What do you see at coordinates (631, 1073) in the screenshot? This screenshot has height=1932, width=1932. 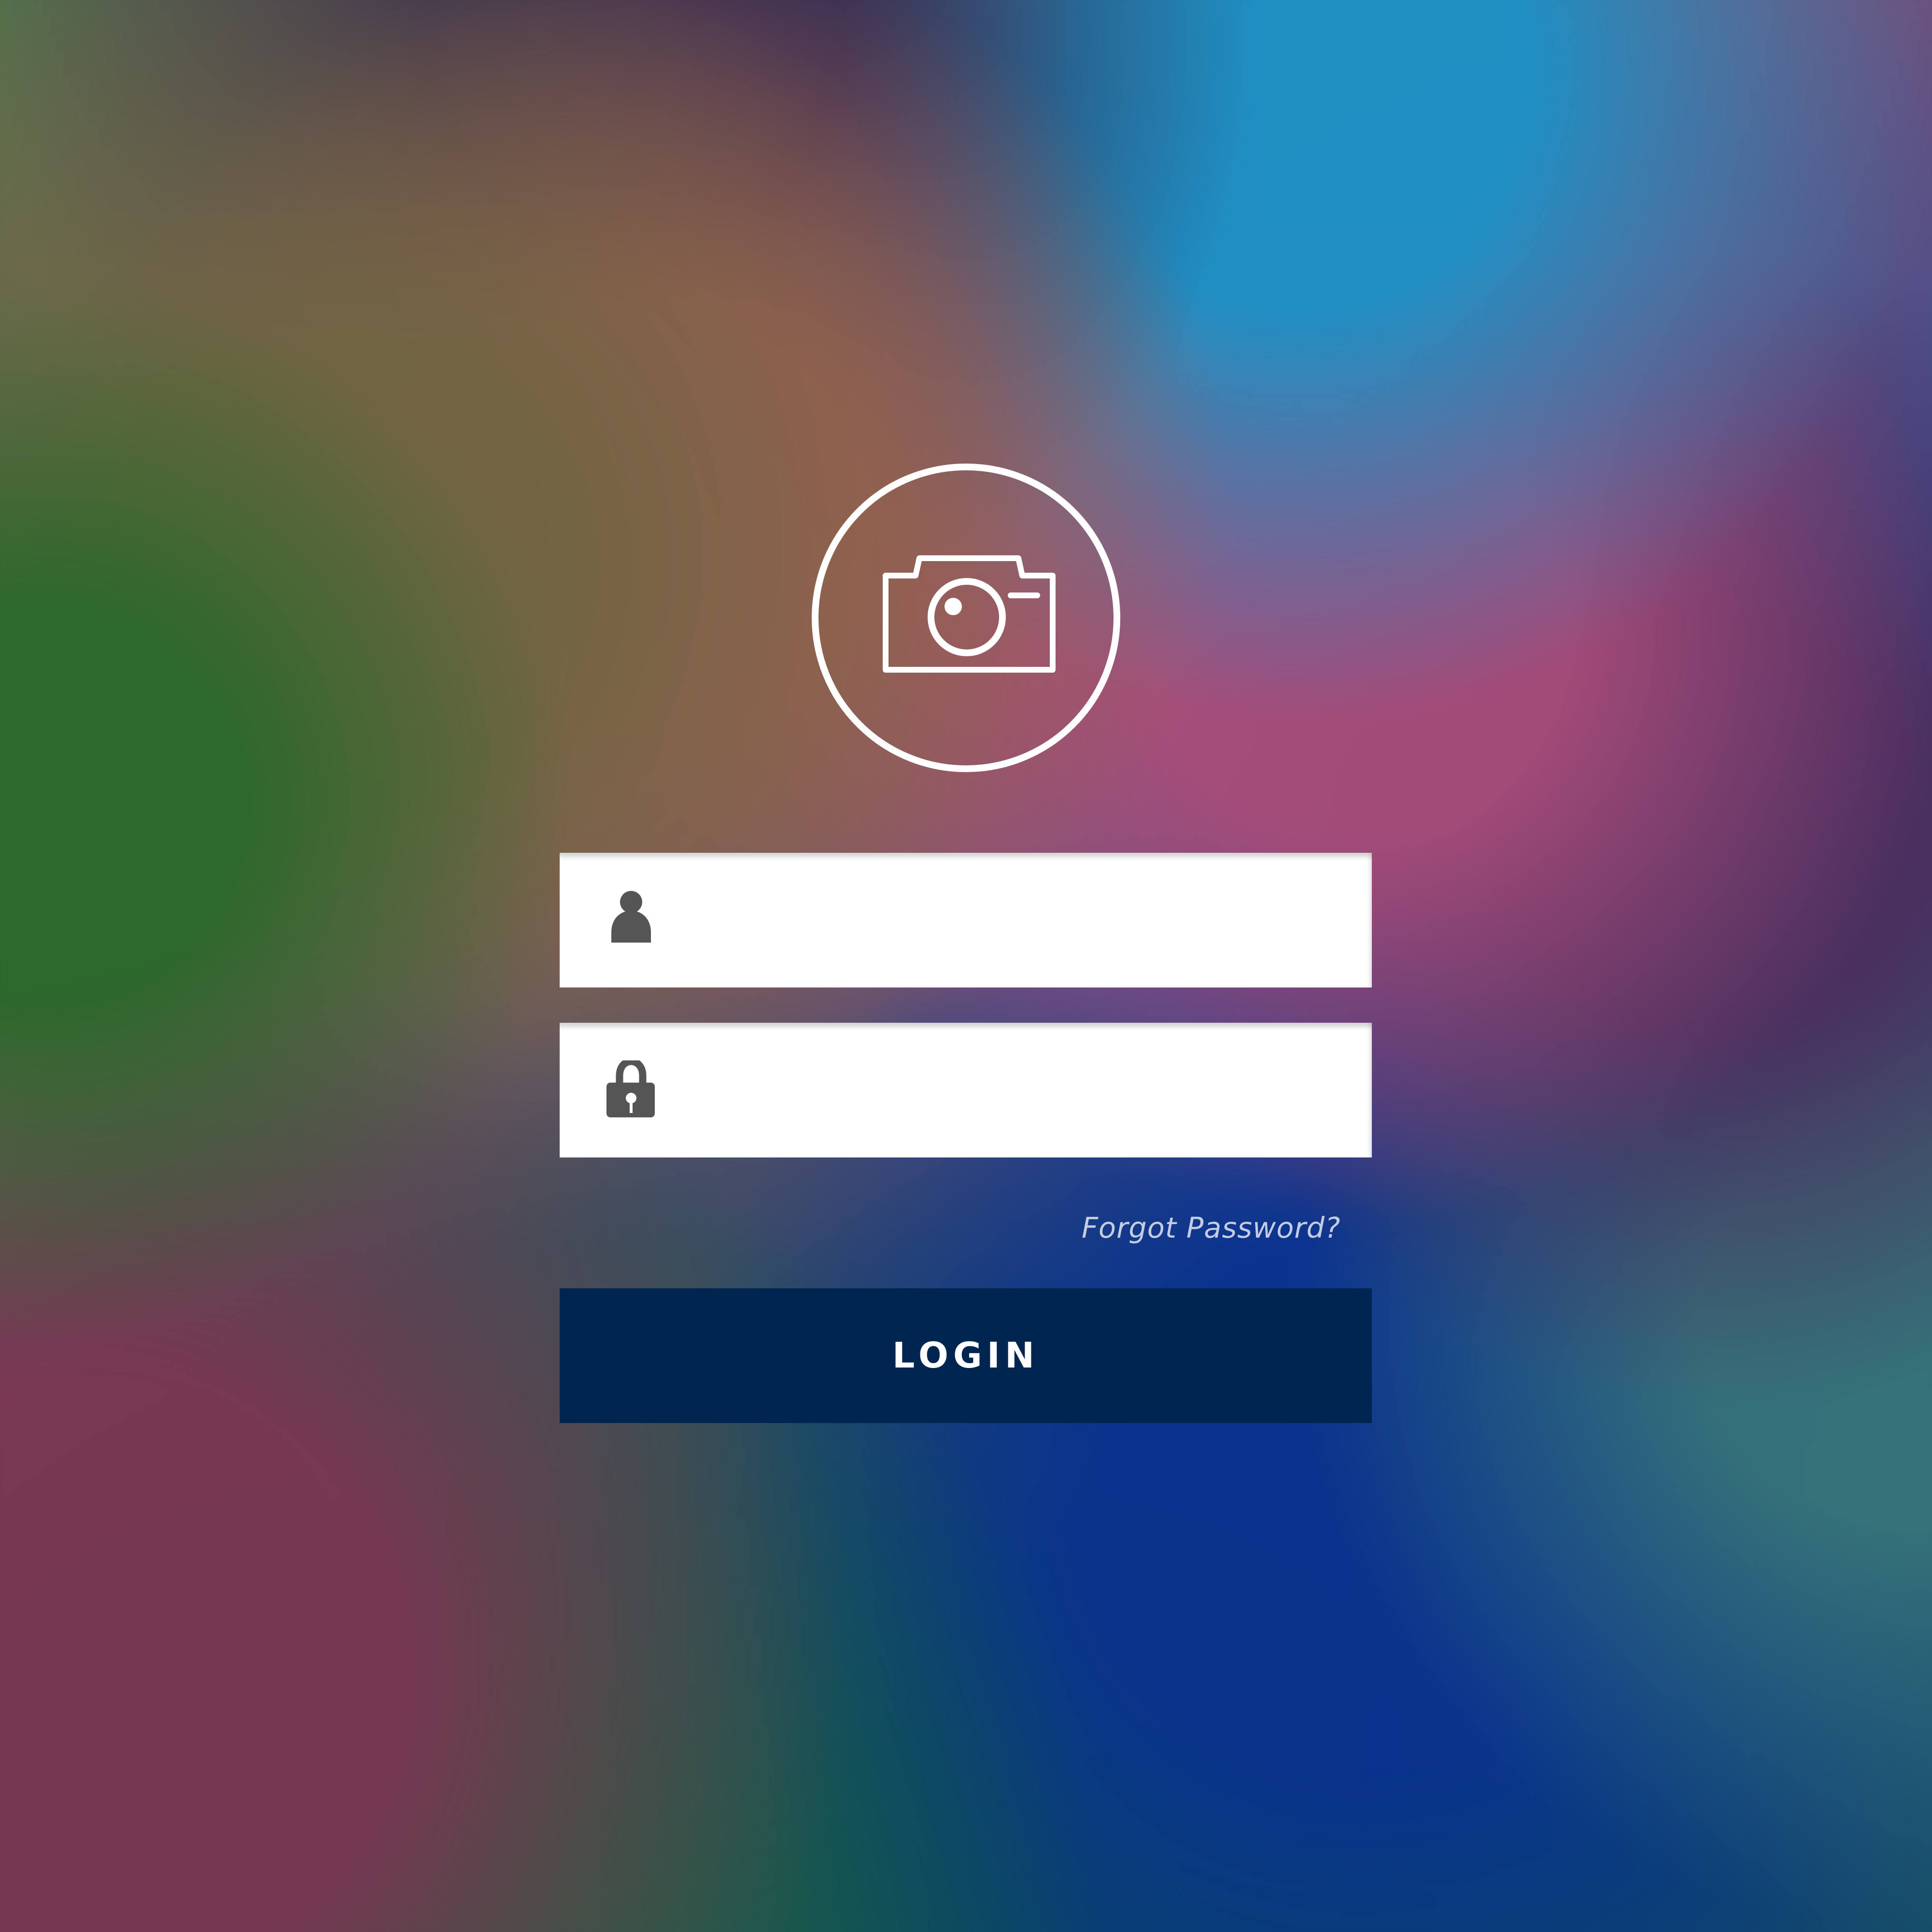 I see `lock-icon-shackle` at bounding box center [631, 1073].